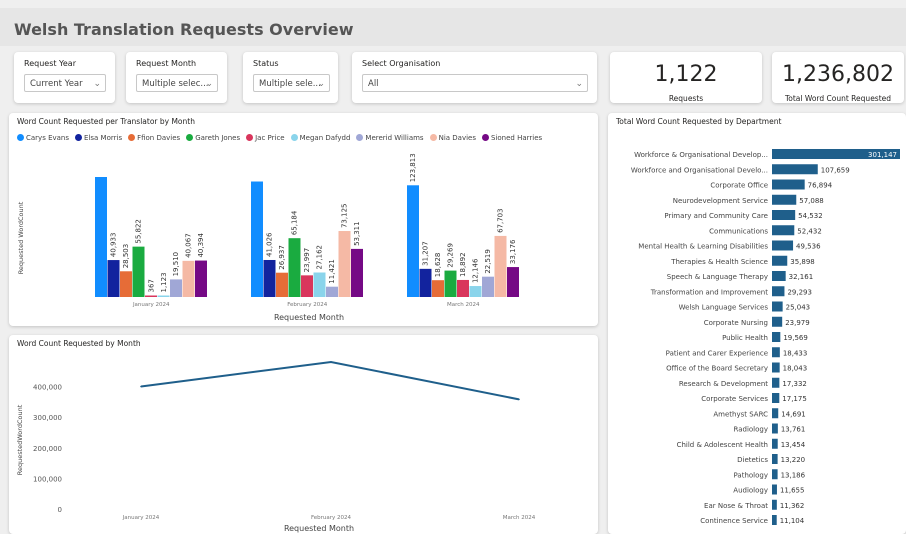 Image resolution: width=906 pixels, height=534 pixels. Describe the element at coordinates (792, 506) in the screenshot. I see `data-label: 11,362` at that location.